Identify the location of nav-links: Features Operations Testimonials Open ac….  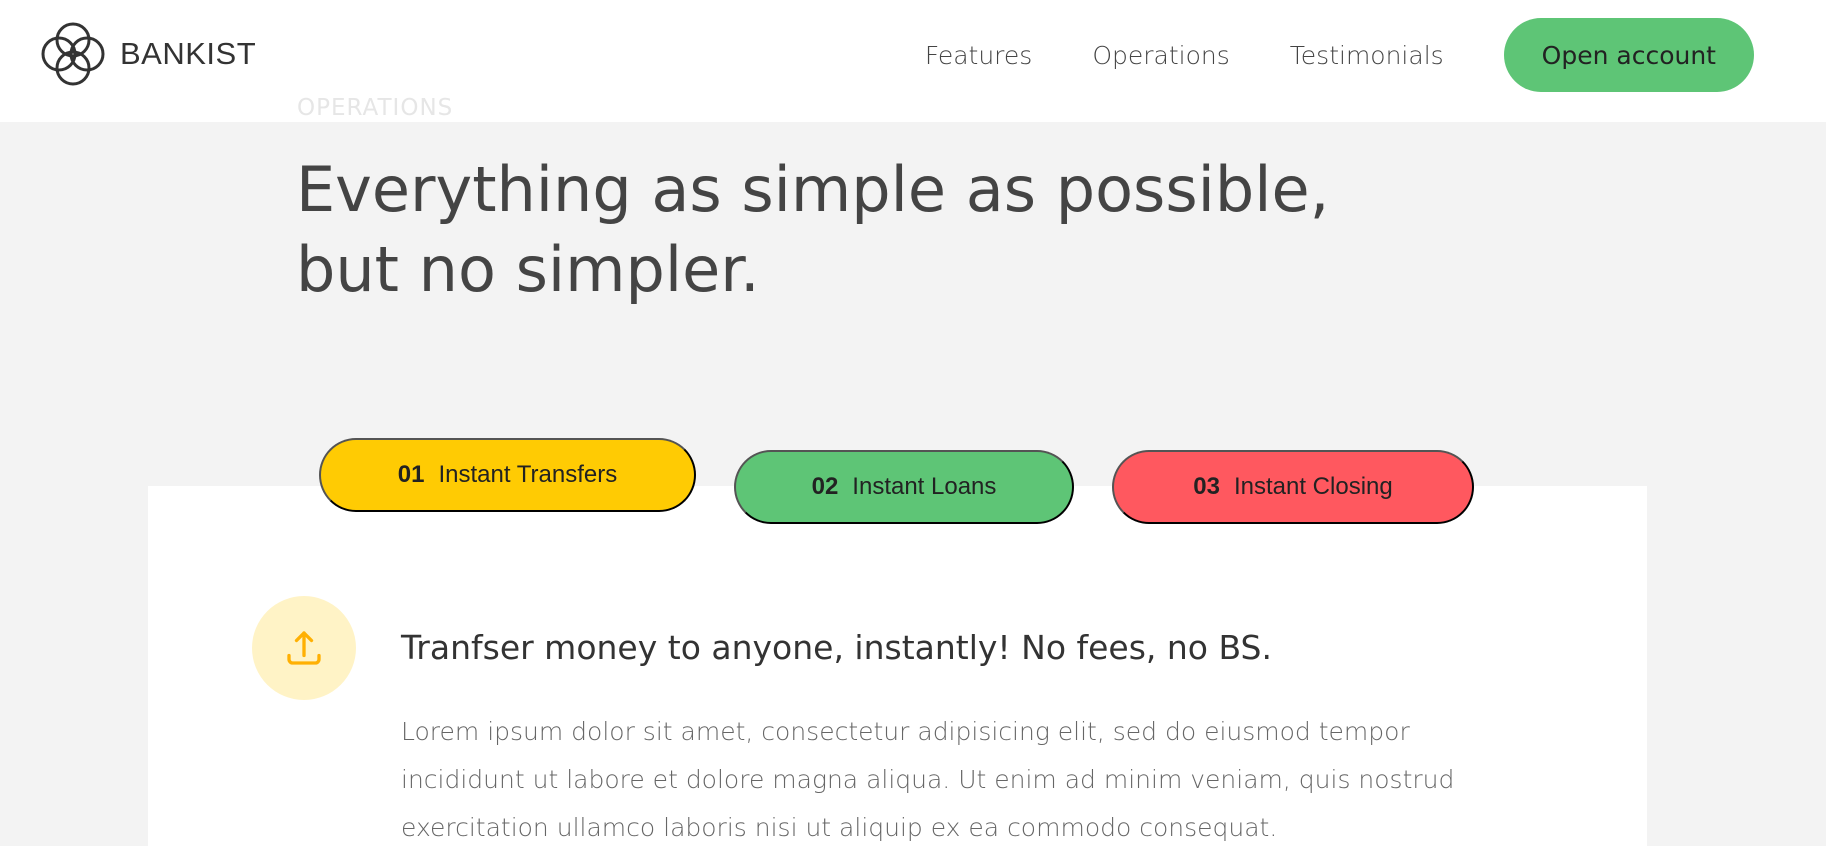
(1375, 55).